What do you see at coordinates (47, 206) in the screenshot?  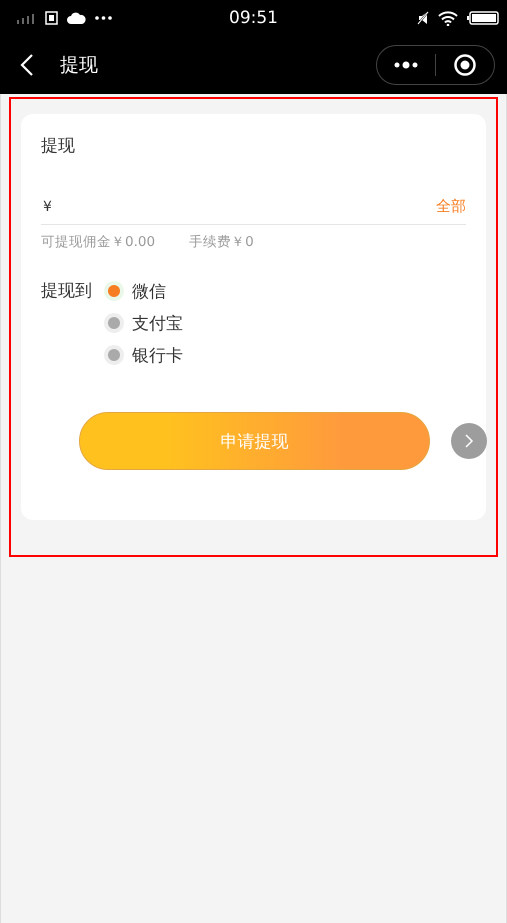 I see `currency-sign: ¥` at bounding box center [47, 206].